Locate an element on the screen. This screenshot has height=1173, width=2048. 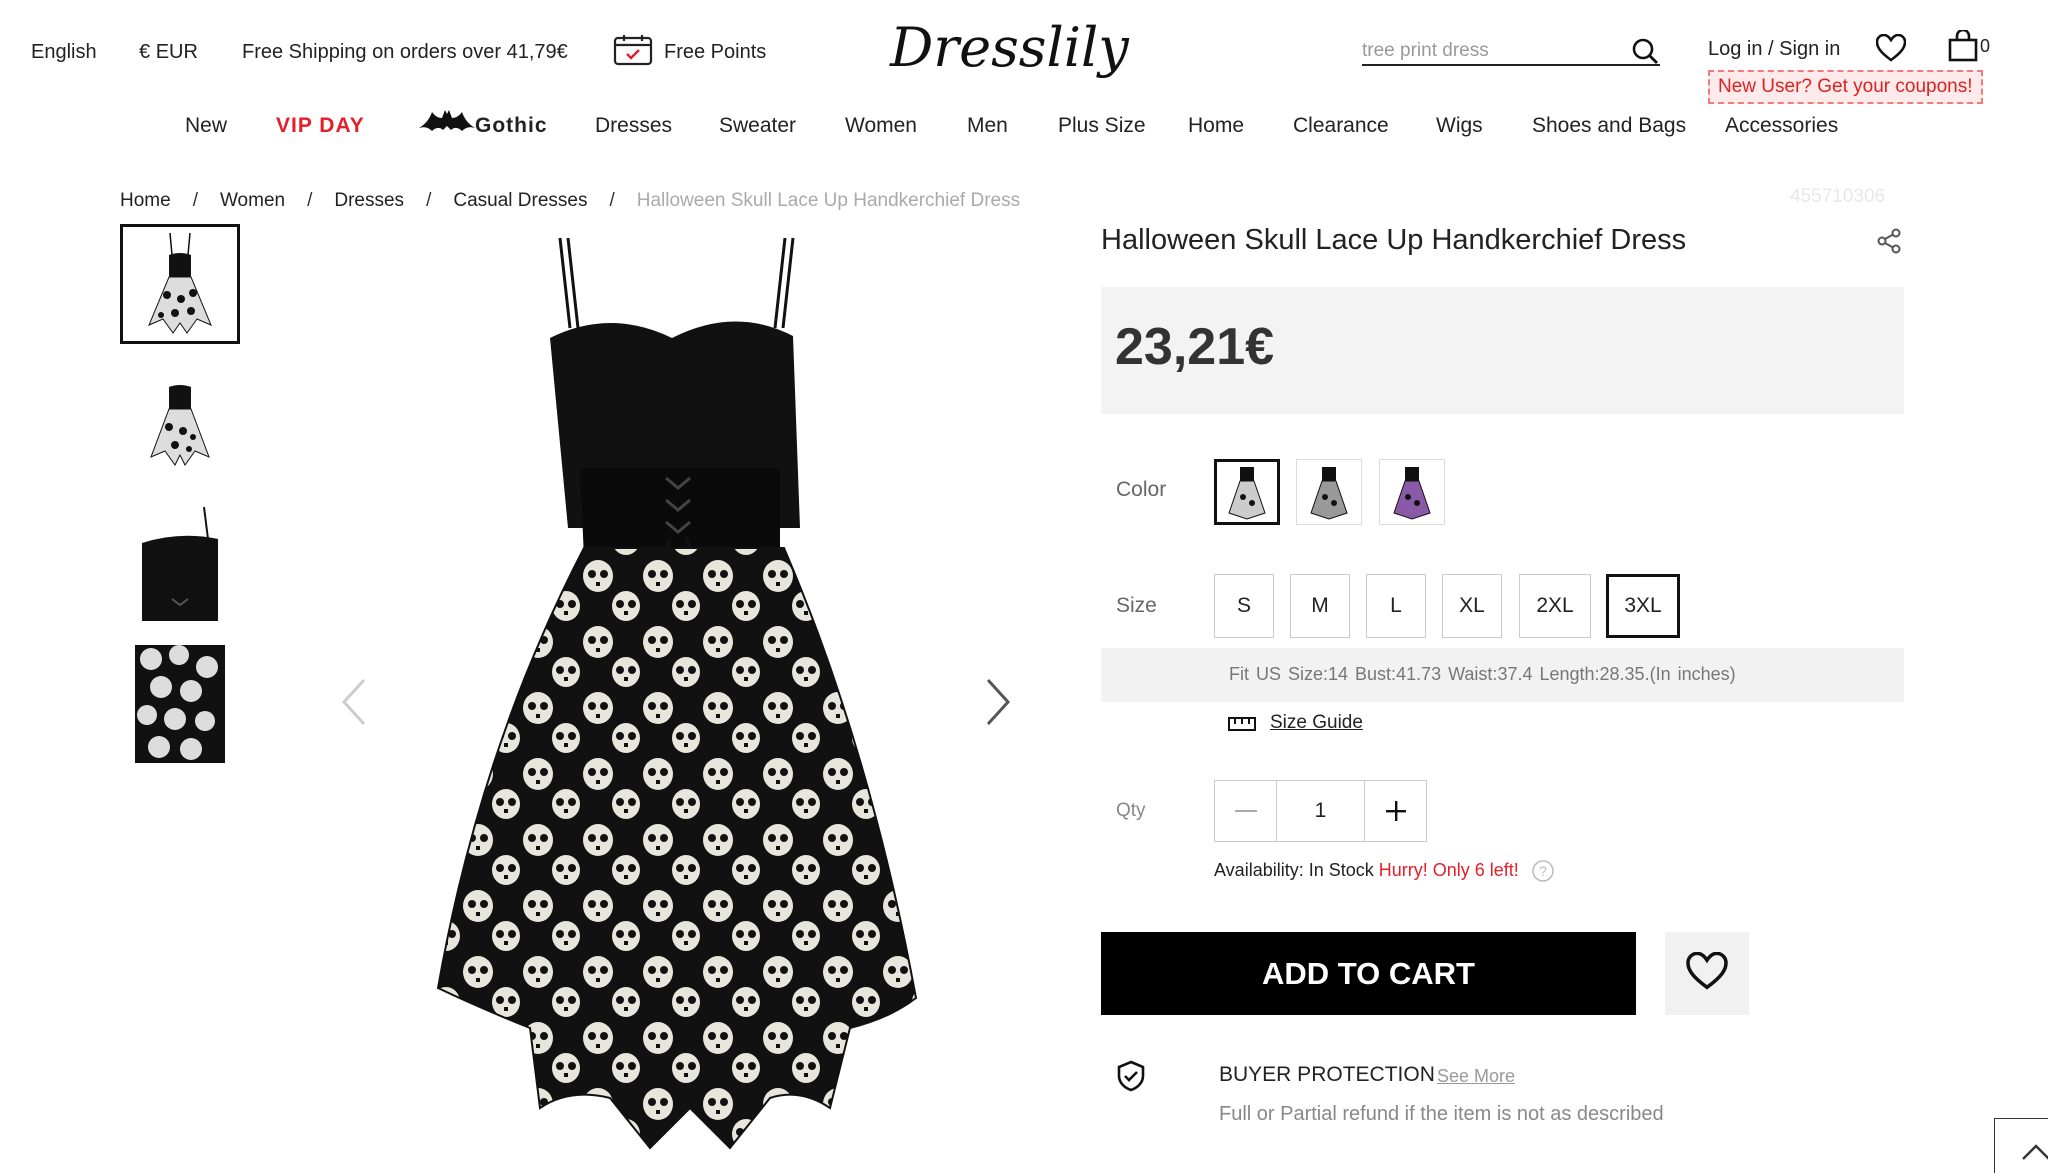
nav-men: Men is located at coordinates (987, 126).